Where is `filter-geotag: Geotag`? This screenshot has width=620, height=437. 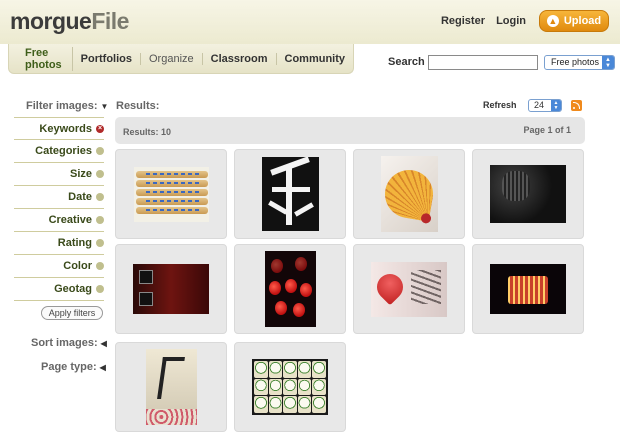
filter-geotag: Geotag is located at coordinates (59, 289).